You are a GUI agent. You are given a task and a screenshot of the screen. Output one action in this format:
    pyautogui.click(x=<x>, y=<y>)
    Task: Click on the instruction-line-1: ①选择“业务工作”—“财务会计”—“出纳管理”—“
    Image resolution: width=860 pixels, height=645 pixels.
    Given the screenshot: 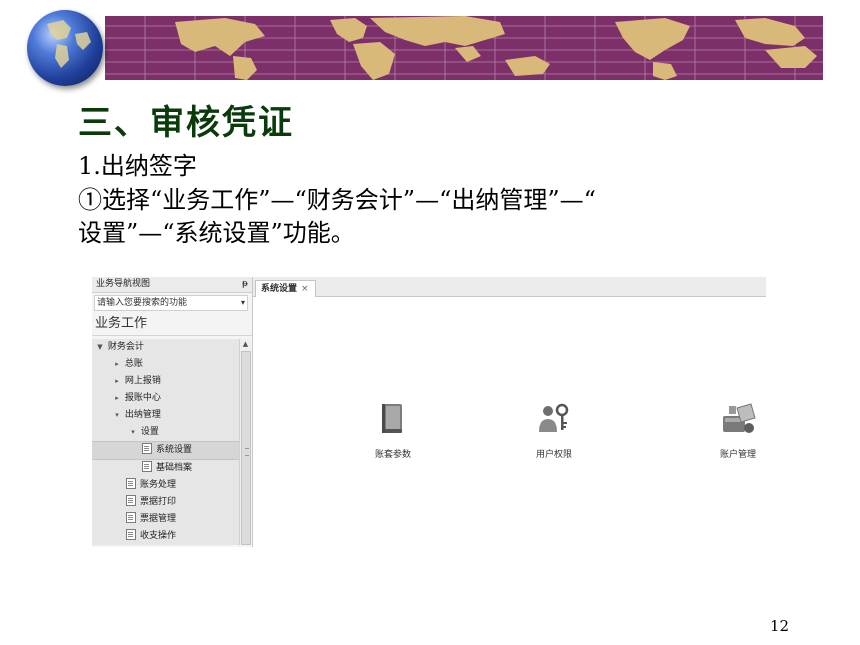 What is the action you would take?
    pyautogui.click(x=337, y=200)
    